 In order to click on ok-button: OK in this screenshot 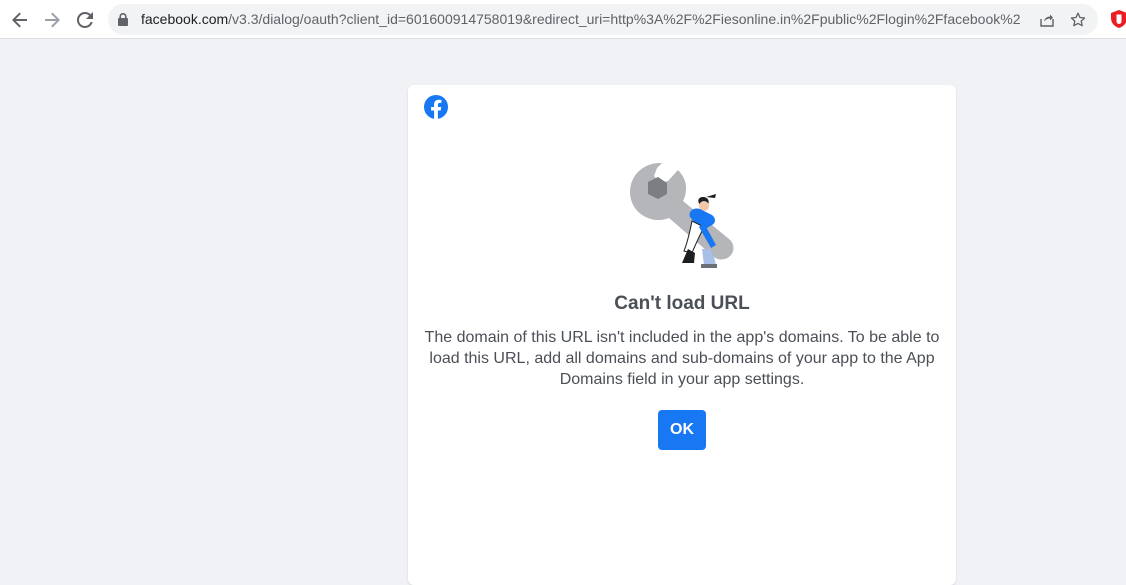, I will do `click(682, 430)`.